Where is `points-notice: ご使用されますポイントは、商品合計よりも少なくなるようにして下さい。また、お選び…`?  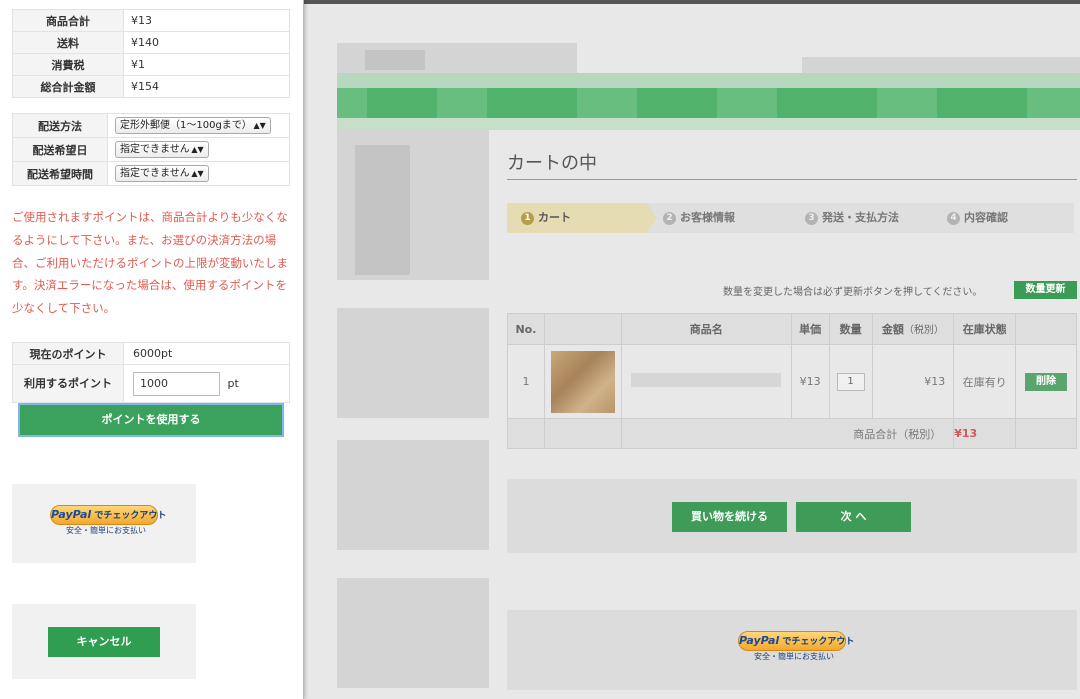
points-notice: ご使用されますポイントは、商品合計よりも少なくなるようにして下さい。また、お選び… is located at coordinates (150, 263).